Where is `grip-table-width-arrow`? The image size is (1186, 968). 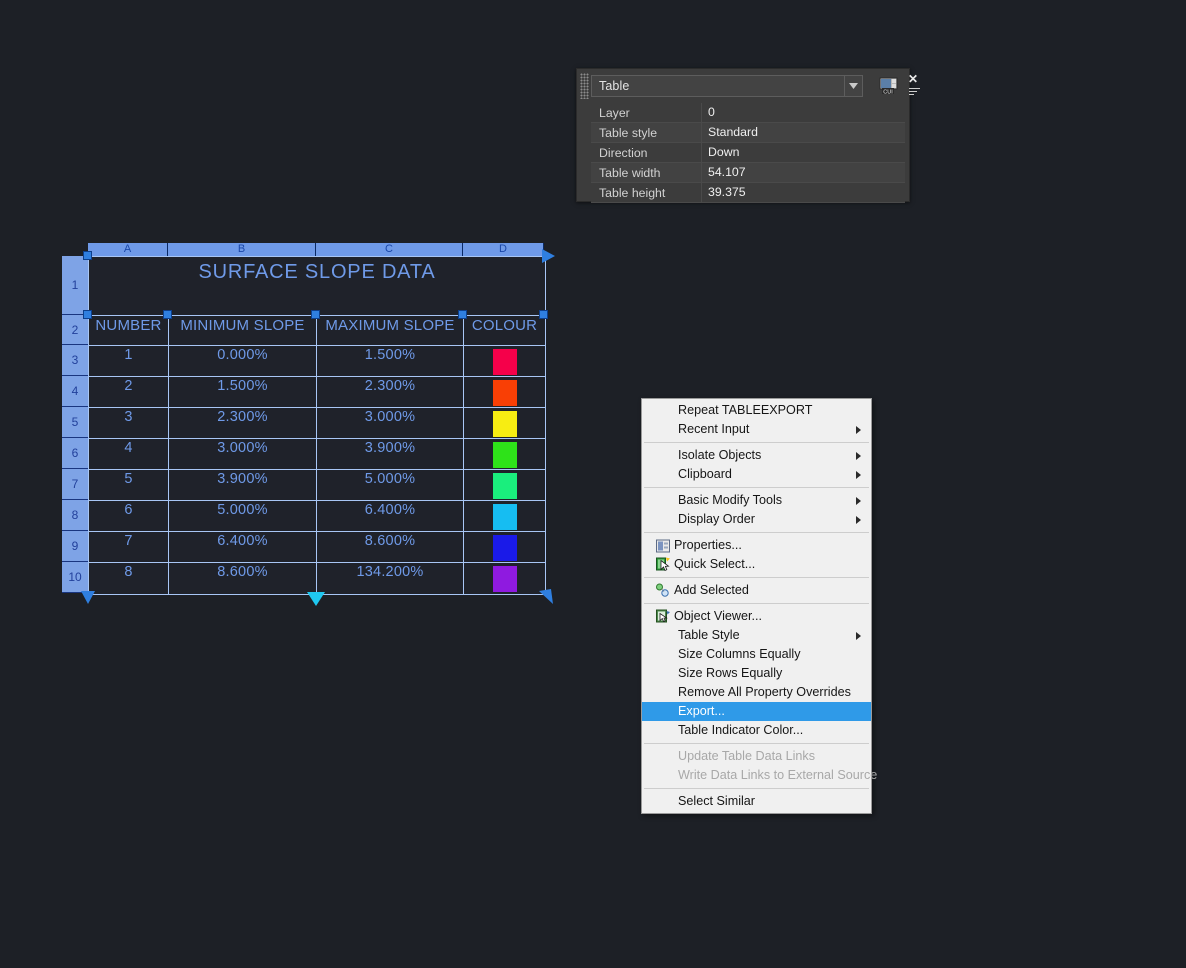 grip-table-width-arrow is located at coordinates (548, 256).